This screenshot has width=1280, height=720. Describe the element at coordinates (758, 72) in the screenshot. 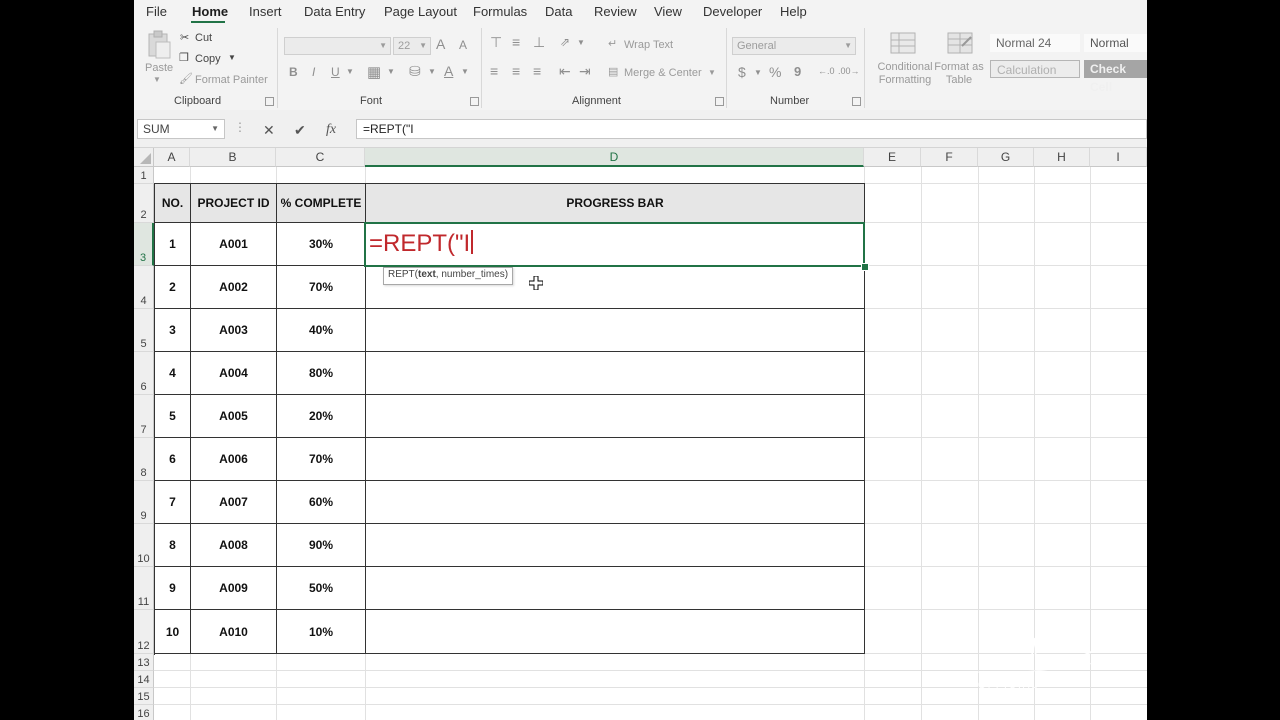

I see `currency-dropdown-icon: ▼` at that location.